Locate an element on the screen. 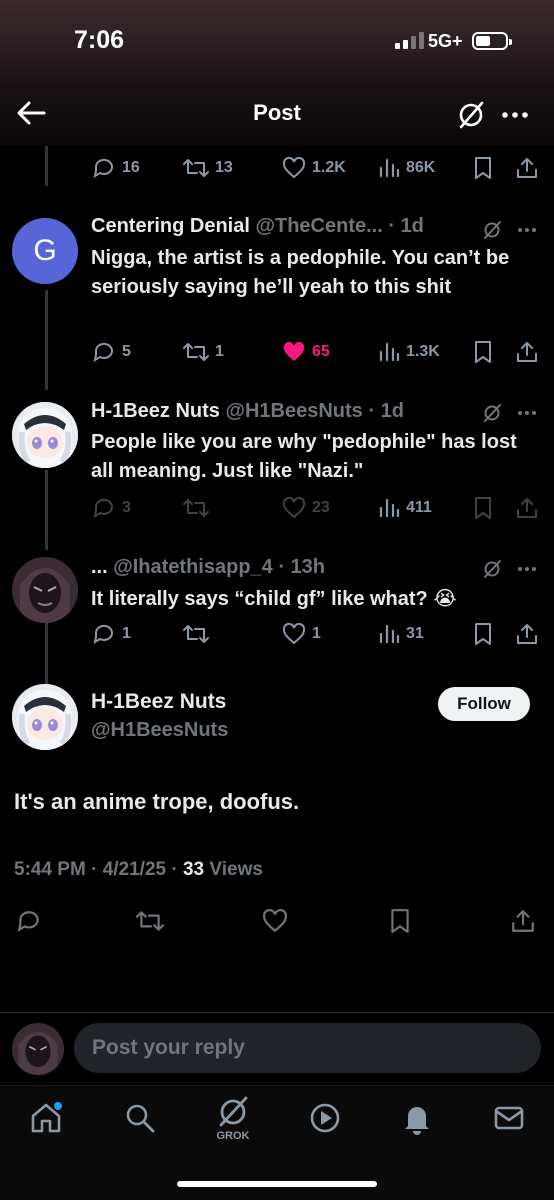  author-name: Centering Denial is located at coordinates (170, 226).